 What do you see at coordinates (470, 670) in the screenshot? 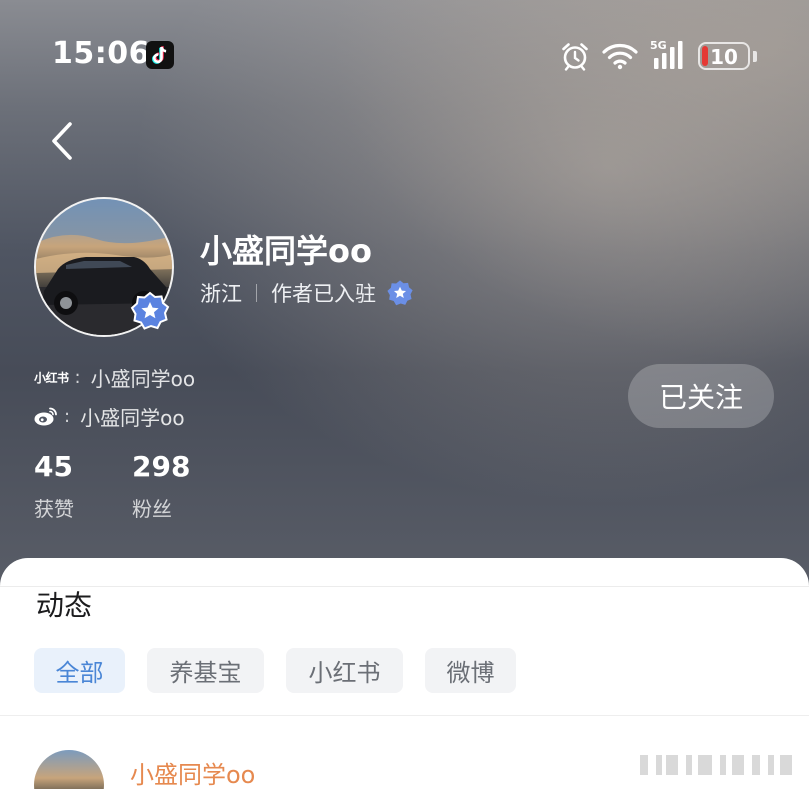
I see `tab-weibo: 微博` at bounding box center [470, 670].